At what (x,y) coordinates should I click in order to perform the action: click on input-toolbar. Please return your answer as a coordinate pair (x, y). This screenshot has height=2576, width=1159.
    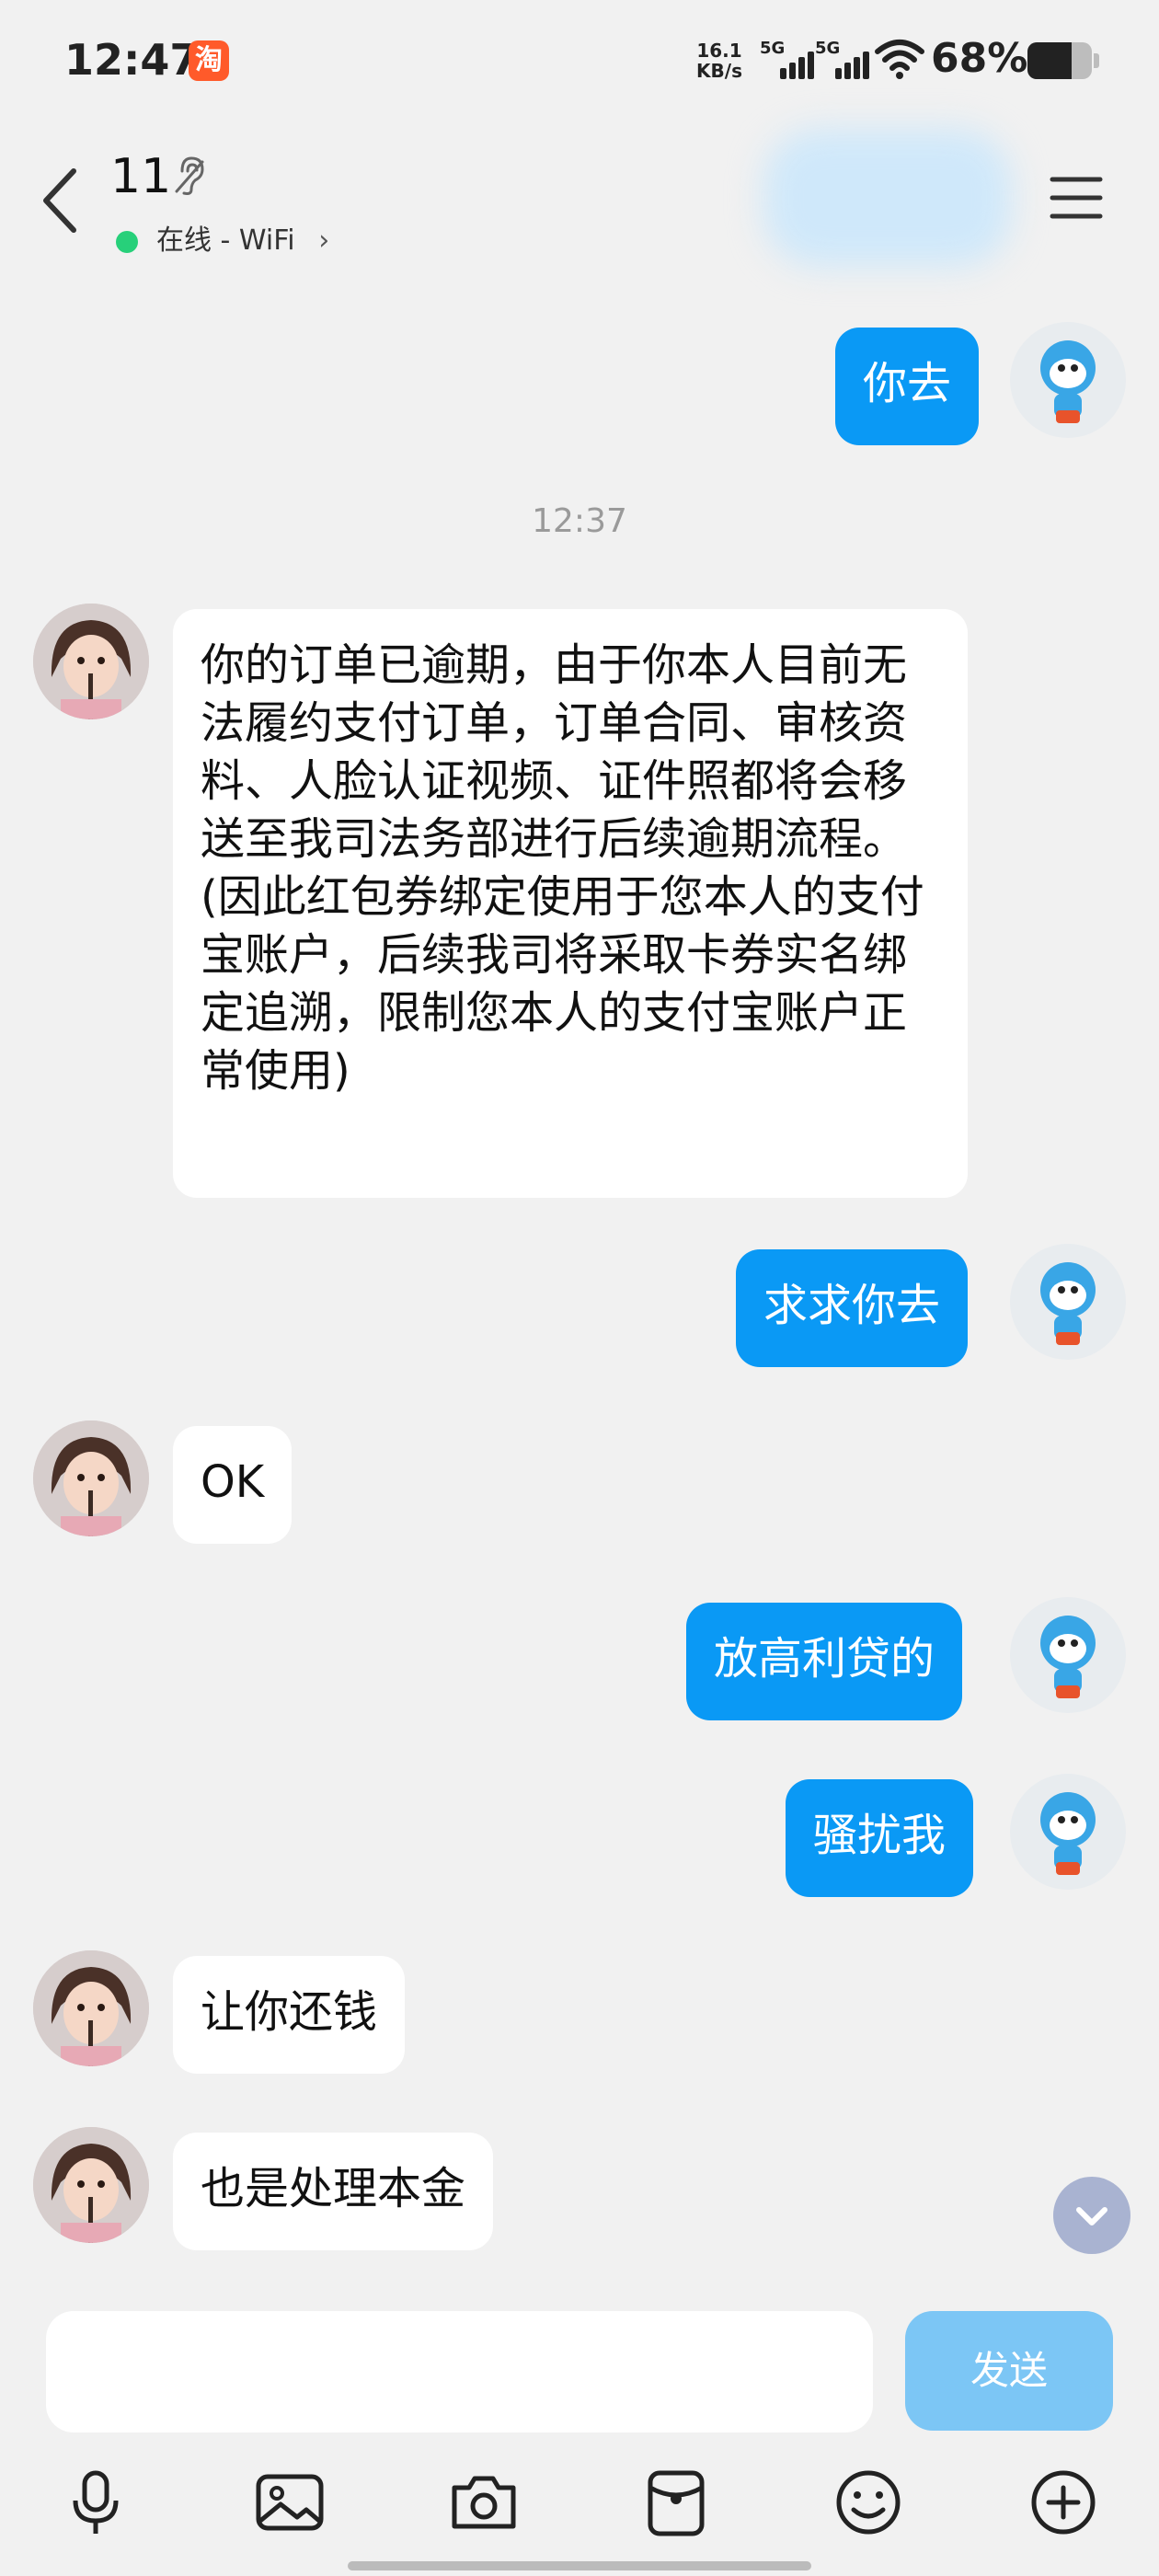
    Looking at the image, I should click on (579, 2502).